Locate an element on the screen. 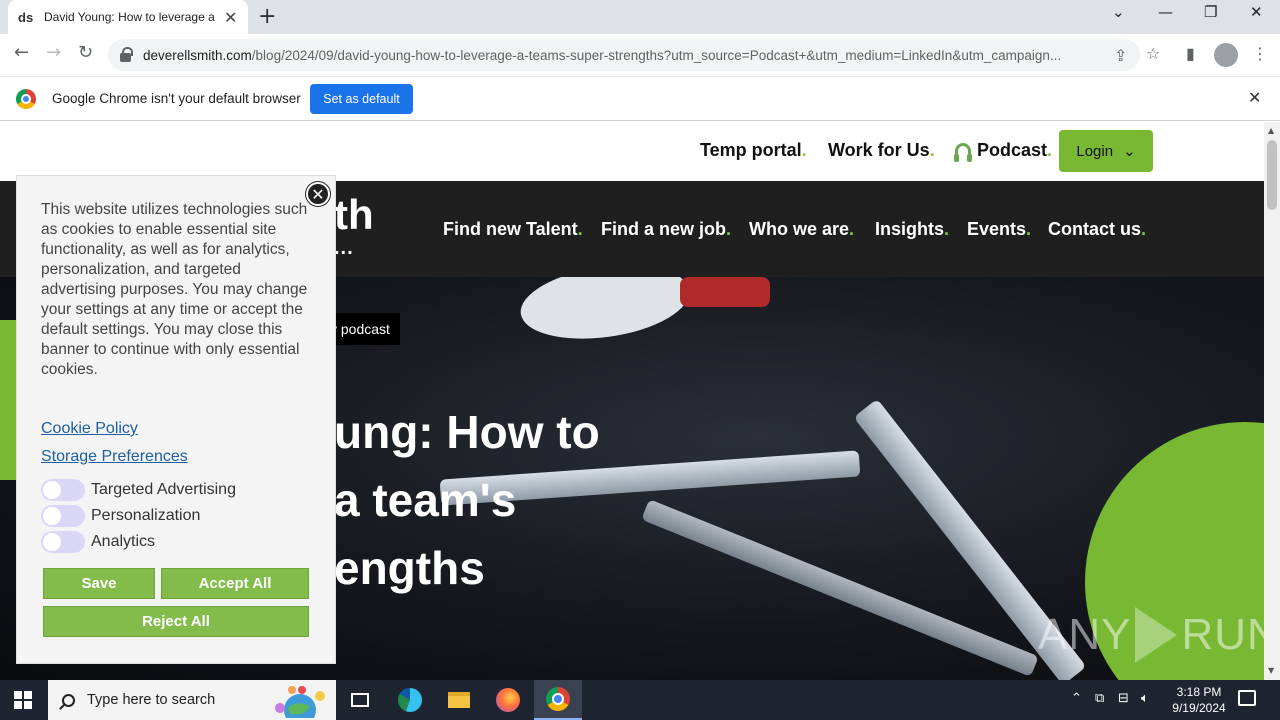  login-label: Login is located at coordinates (1095, 151).